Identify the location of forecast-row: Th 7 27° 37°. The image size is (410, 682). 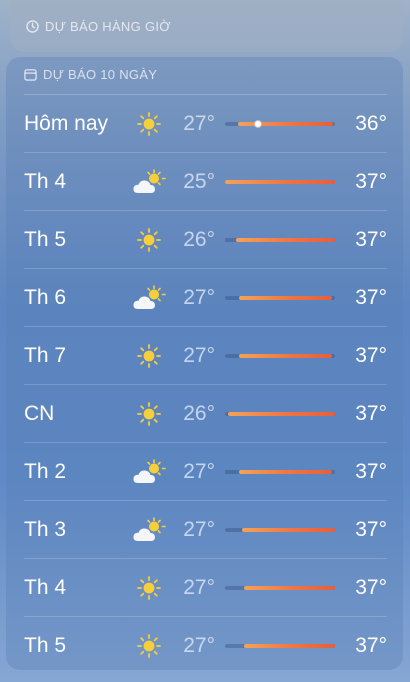
(205, 356).